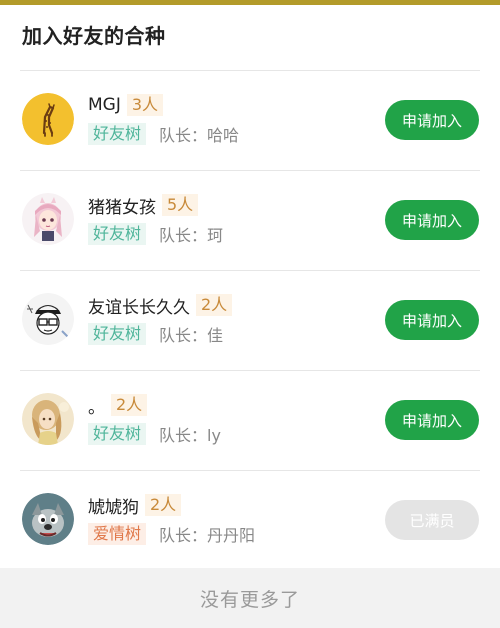  I want to click on team-row: 猪猪女孩 5人 好友树 队长：珂 申请加入, so click(250, 220).